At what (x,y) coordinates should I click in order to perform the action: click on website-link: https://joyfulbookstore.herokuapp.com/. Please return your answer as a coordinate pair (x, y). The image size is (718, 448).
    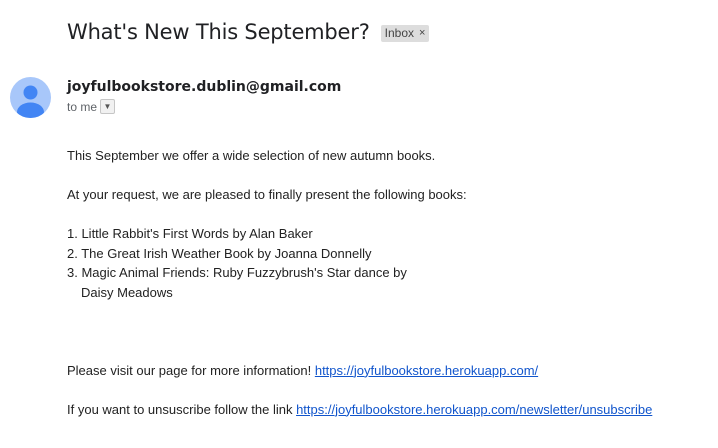
    Looking at the image, I should click on (426, 370).